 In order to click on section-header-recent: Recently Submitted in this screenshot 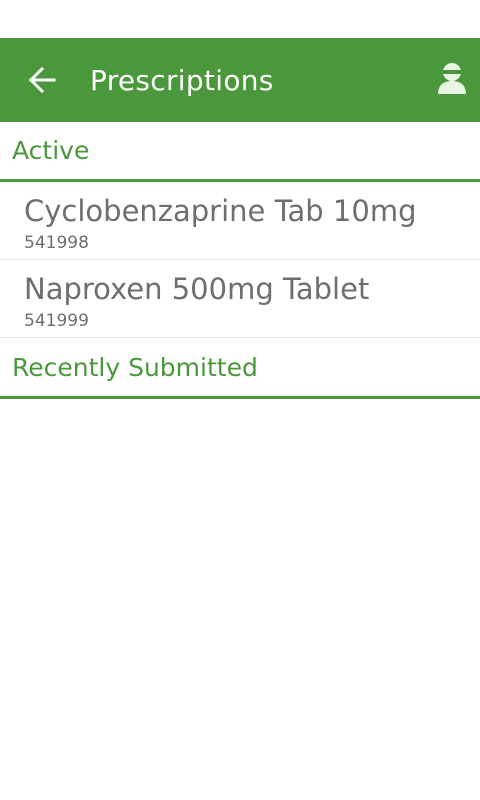, I will do `click(240, 368)`.